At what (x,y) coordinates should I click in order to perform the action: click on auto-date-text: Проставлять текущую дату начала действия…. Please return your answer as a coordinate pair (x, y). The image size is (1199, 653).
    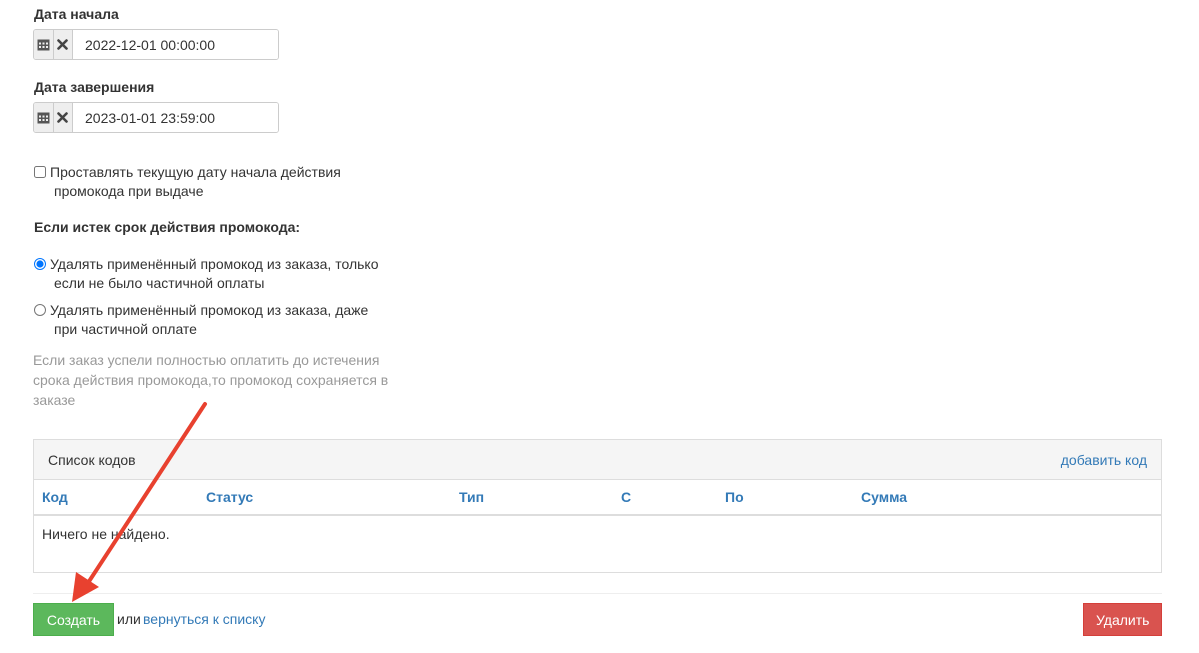
    Looking at the image, I should click on (215, 182).